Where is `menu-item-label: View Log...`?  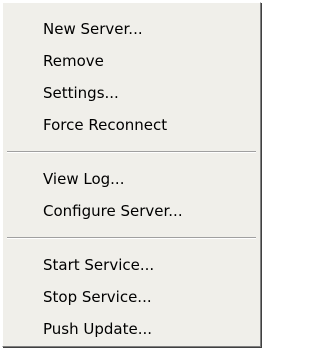 menu-item-label: View Log... is located at coordinates (84, 179).